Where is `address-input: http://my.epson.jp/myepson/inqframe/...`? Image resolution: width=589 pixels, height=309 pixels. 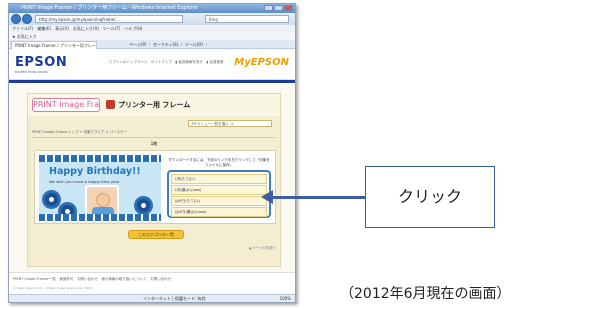
address-input: http://my.epson.jp/myepson/inqframe/... is located at coordinates (109, 19).